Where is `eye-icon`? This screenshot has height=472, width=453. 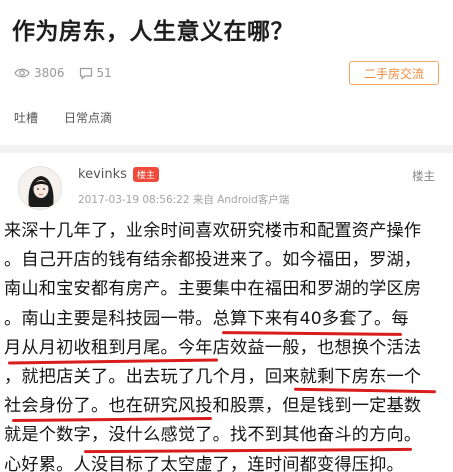
eye-icon is located at coordinates (22, 73).